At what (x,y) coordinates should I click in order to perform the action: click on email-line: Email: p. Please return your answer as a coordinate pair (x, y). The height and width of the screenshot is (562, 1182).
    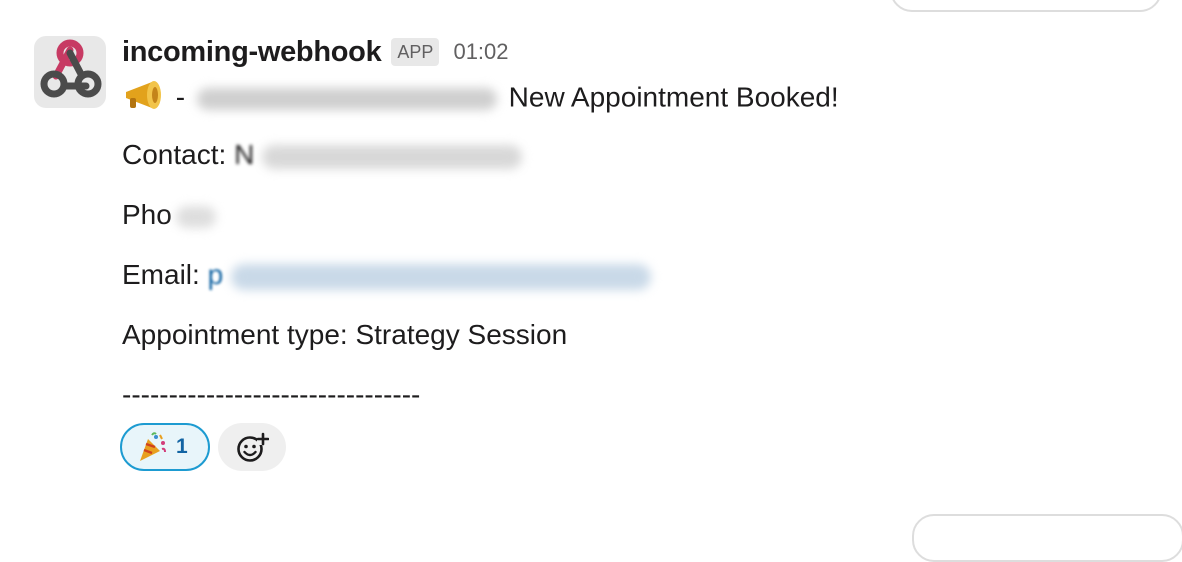
    Looking at the image, I should click on (386, 275).